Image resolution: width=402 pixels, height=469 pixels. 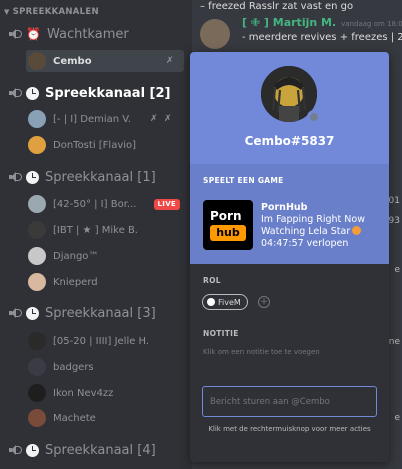 I want to click on roles-label: ROL, so click(x=212, y=280).